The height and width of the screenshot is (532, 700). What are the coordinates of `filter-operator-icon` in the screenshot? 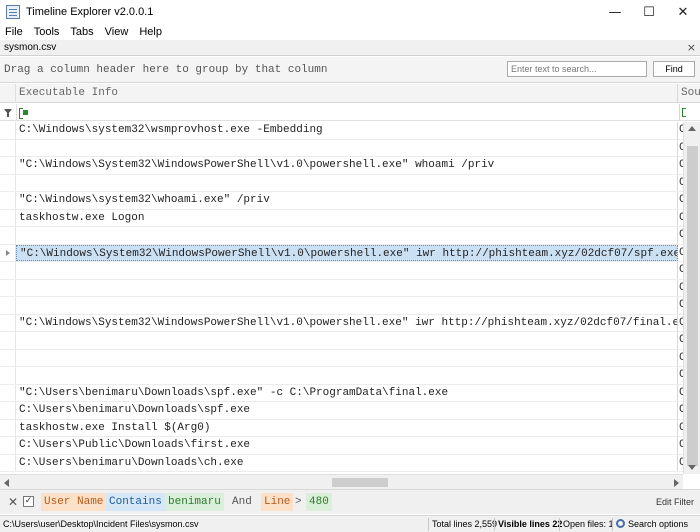 It's located at (25, 113).